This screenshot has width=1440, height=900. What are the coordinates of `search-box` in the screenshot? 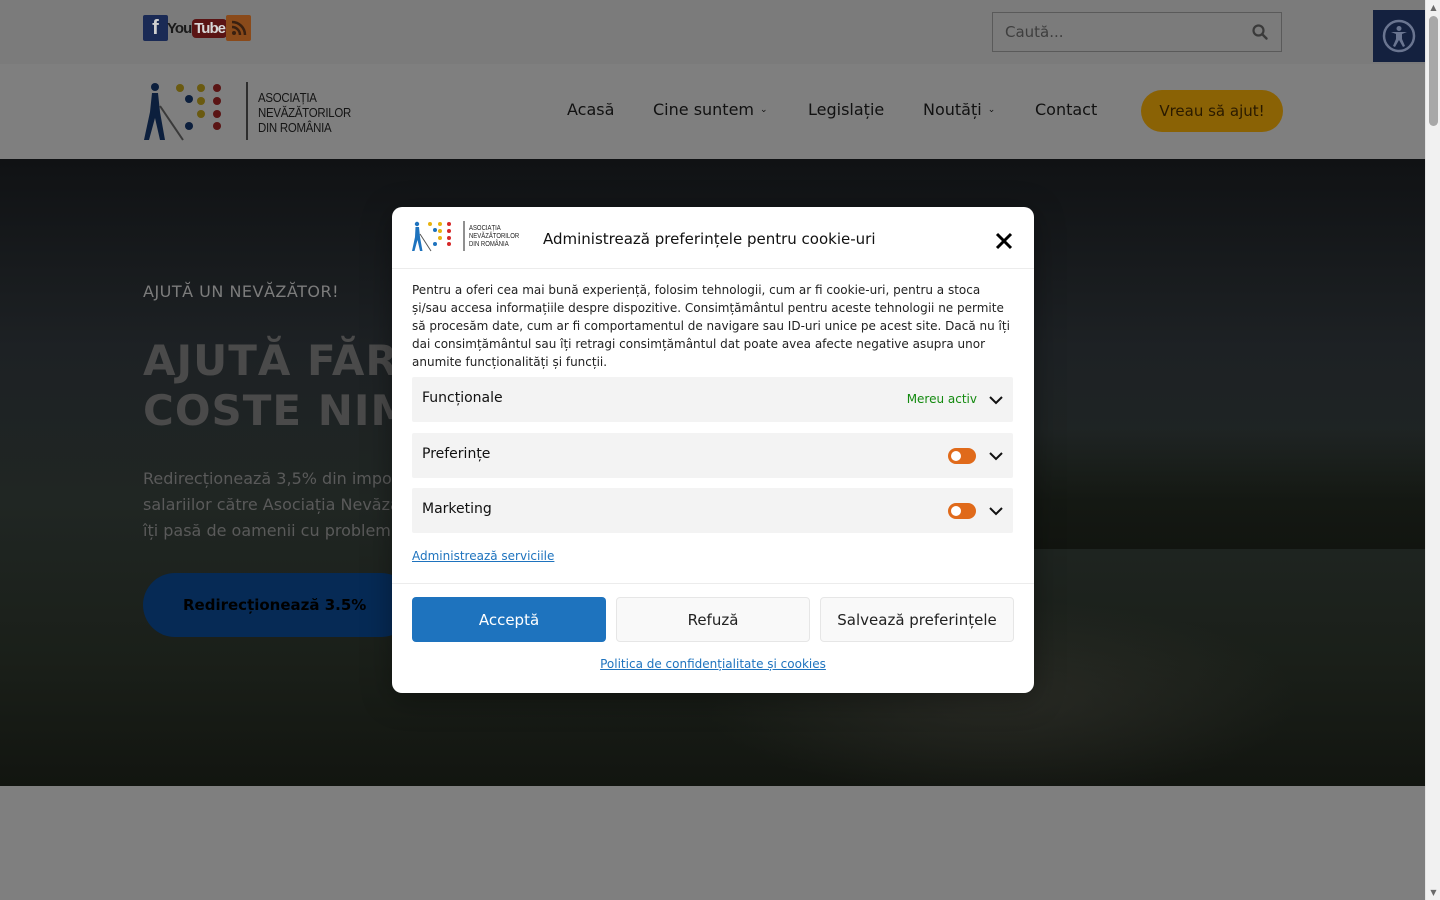 It's located at (1137, 32).